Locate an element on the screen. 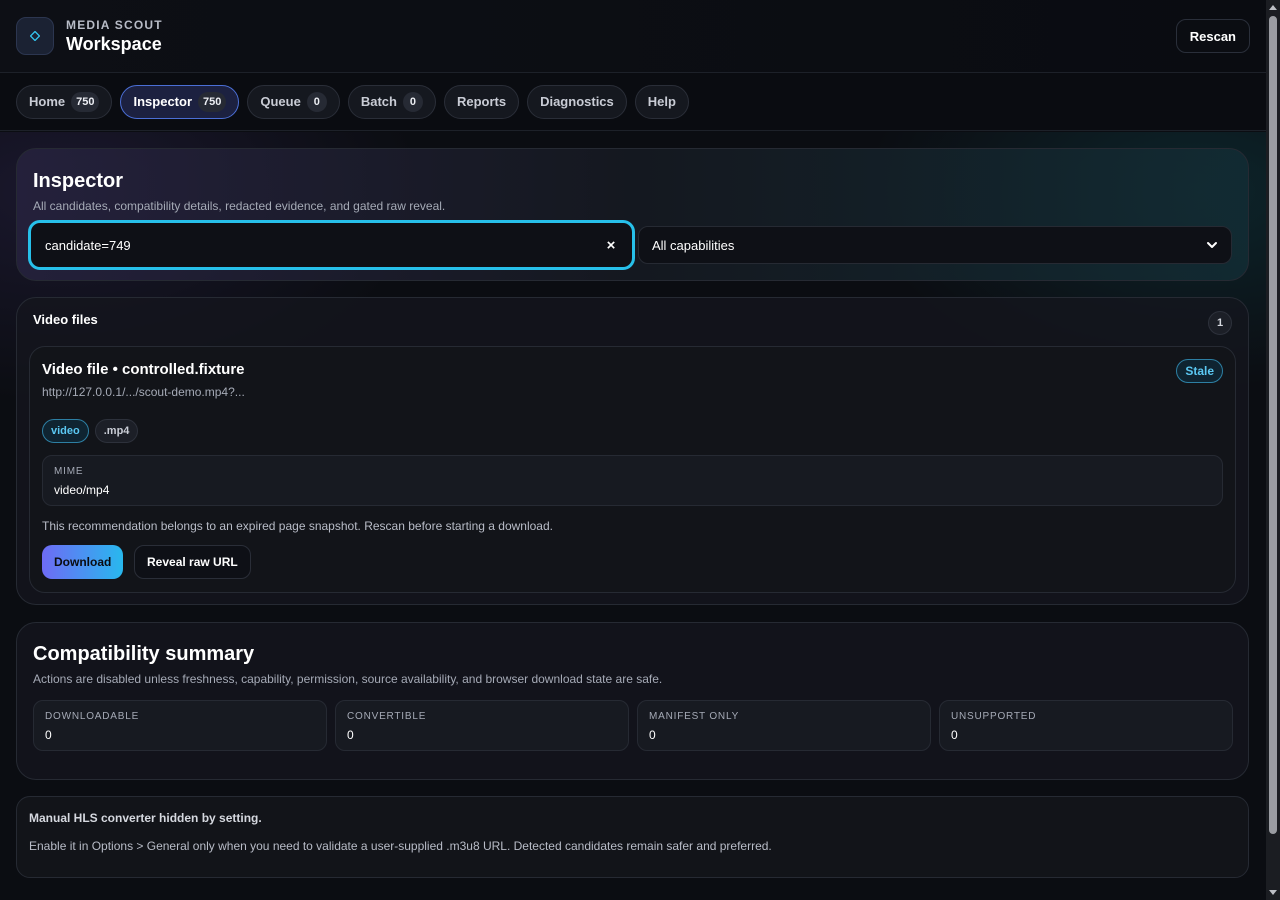 This screenshot has height=900, width=1280. download-button: Download is located at coordinates (83, 562).